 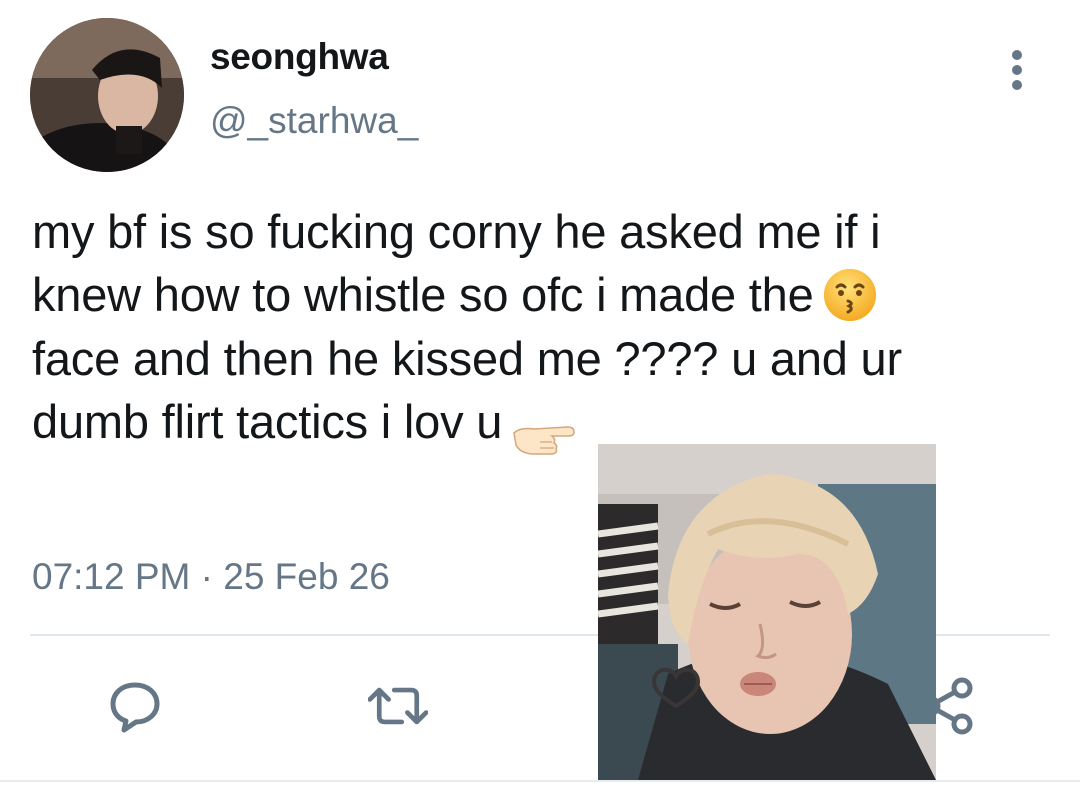 What do you see at coordinates (540, 781) in the screenshot?
I see `bottom-divider` at bounding box center [540, 781].